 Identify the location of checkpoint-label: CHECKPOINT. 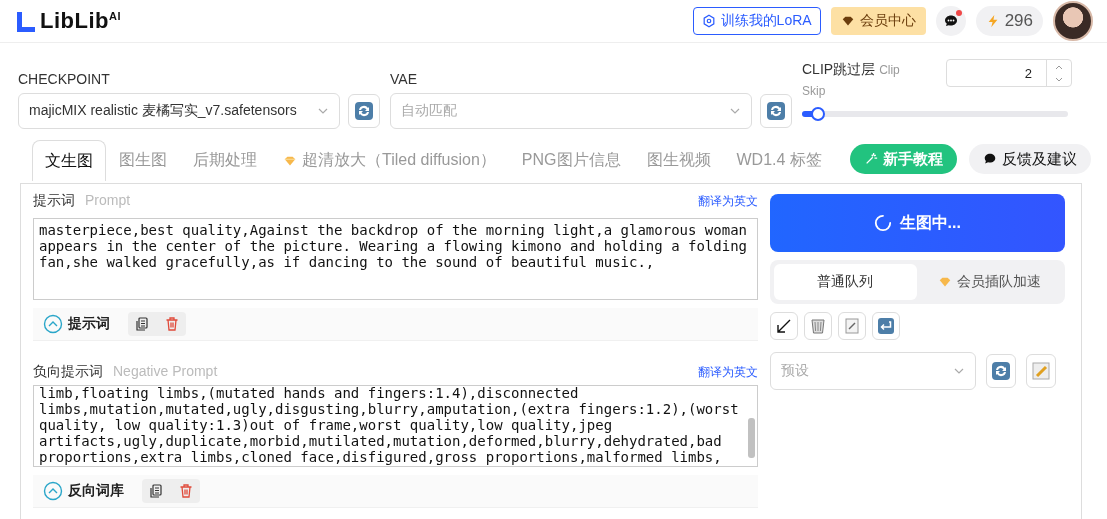
(64, 79).